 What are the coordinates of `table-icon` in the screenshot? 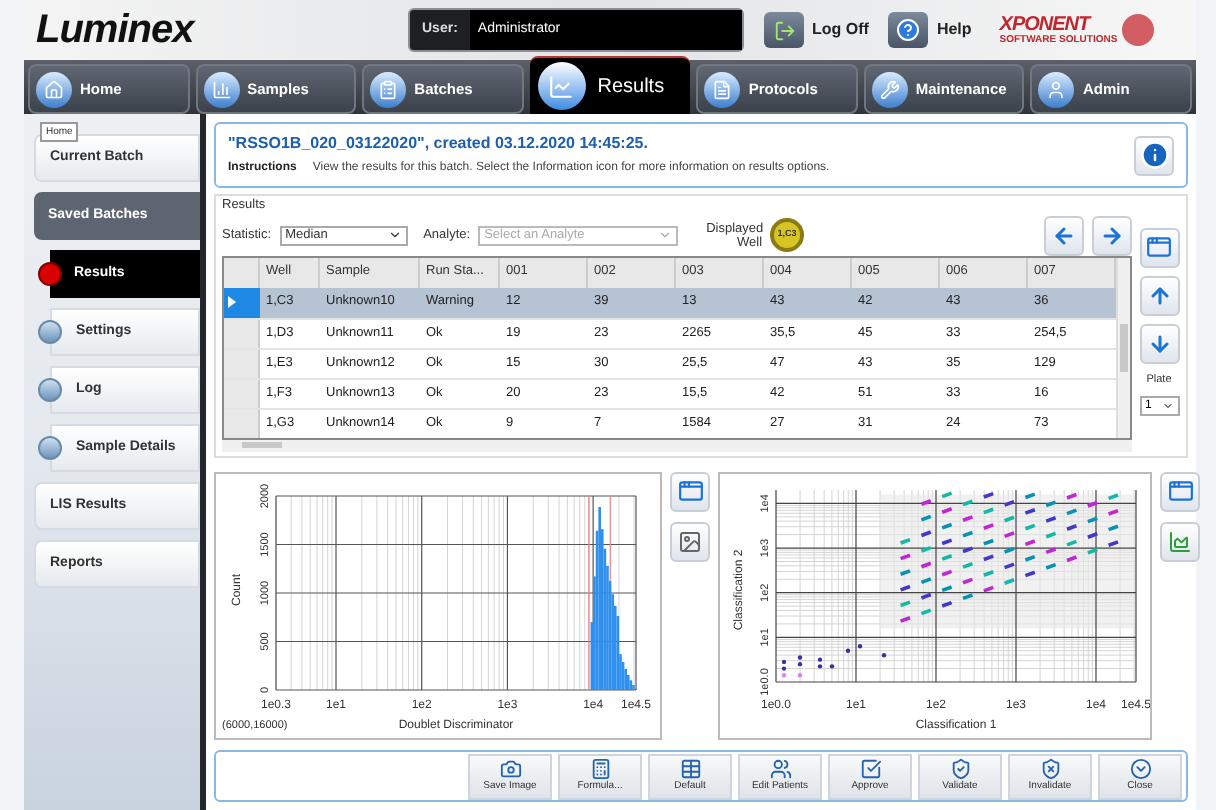 It's located at (690, 768).